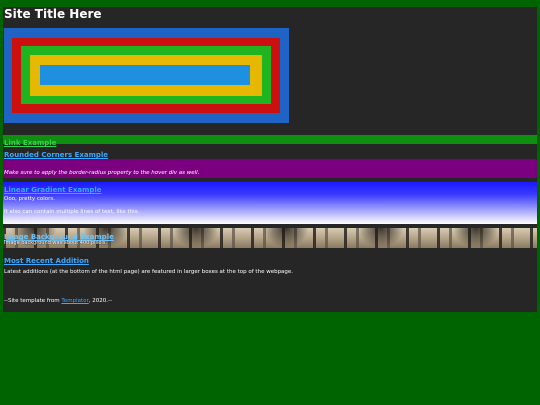 Image resolution: width=540 pixels, height=405 pixels. Describe the element at coordinates (145, 75) in the screenshot. I see `nested-box-blue-inner` at that location.